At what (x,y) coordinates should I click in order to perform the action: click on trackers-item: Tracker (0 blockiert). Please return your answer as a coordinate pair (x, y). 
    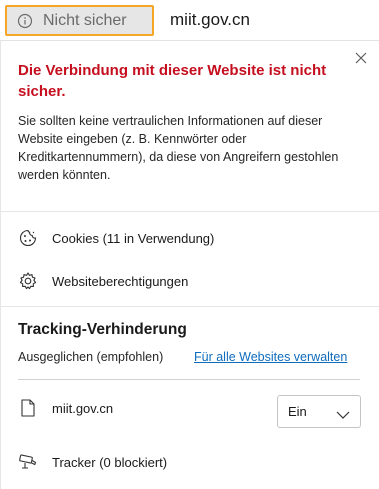
    Looking at the image, I should click on (92, 462).